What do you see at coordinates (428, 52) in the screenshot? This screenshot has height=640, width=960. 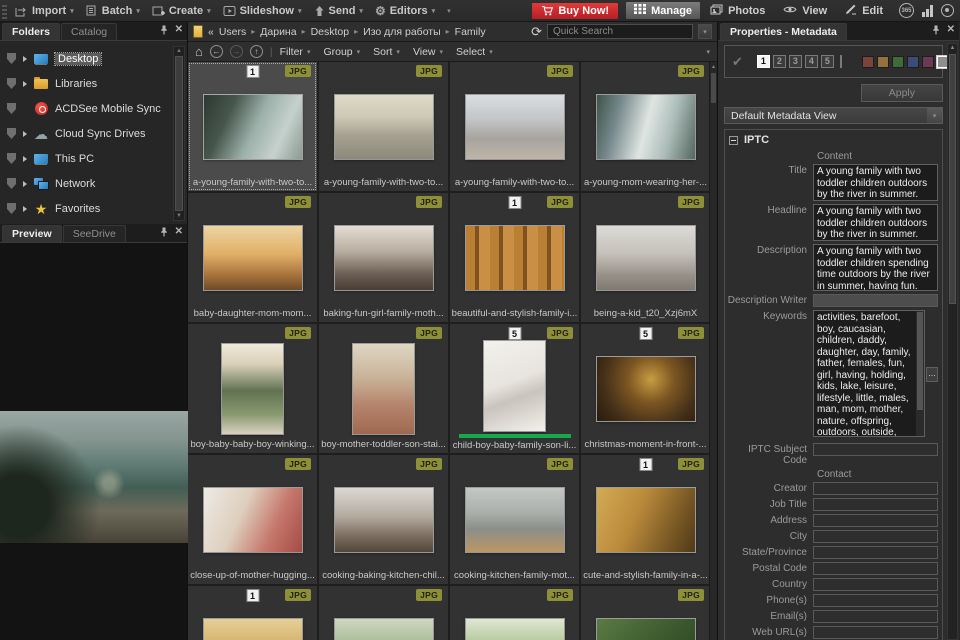 I see `menu-view: View ▾` at bounding box center [428, 52].